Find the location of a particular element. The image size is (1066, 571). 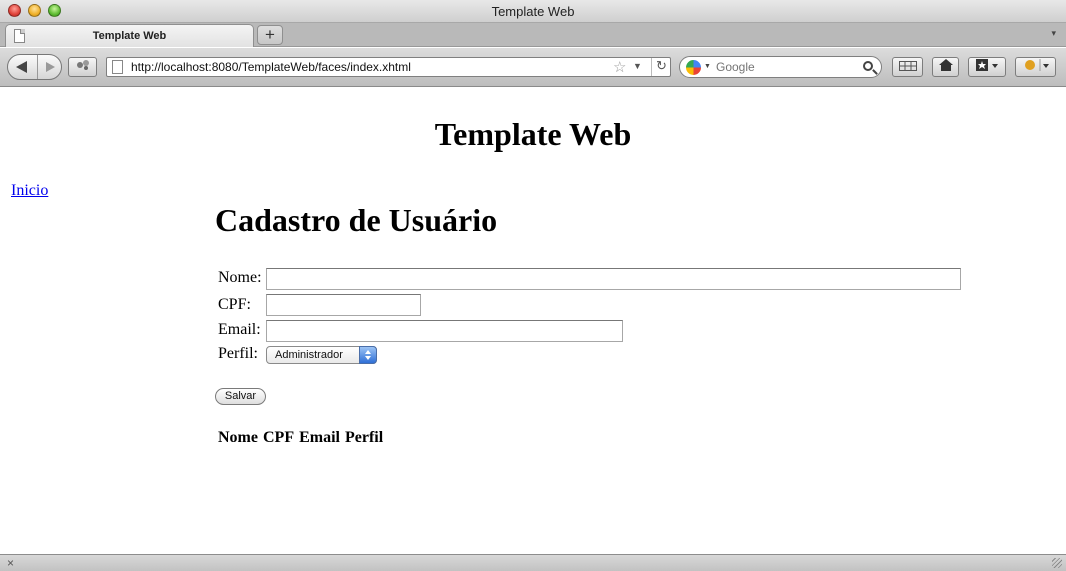

tab-list-chevron-icon: ▾ is located at coordinates (1053, 33).